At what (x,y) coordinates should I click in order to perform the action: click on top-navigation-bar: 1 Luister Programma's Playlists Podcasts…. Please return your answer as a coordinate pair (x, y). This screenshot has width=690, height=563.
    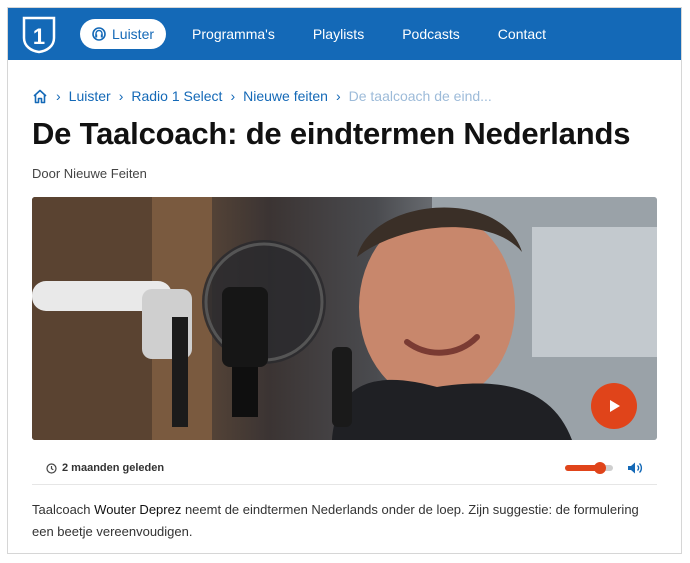
    Looking at the image, I should click on (344, 34).